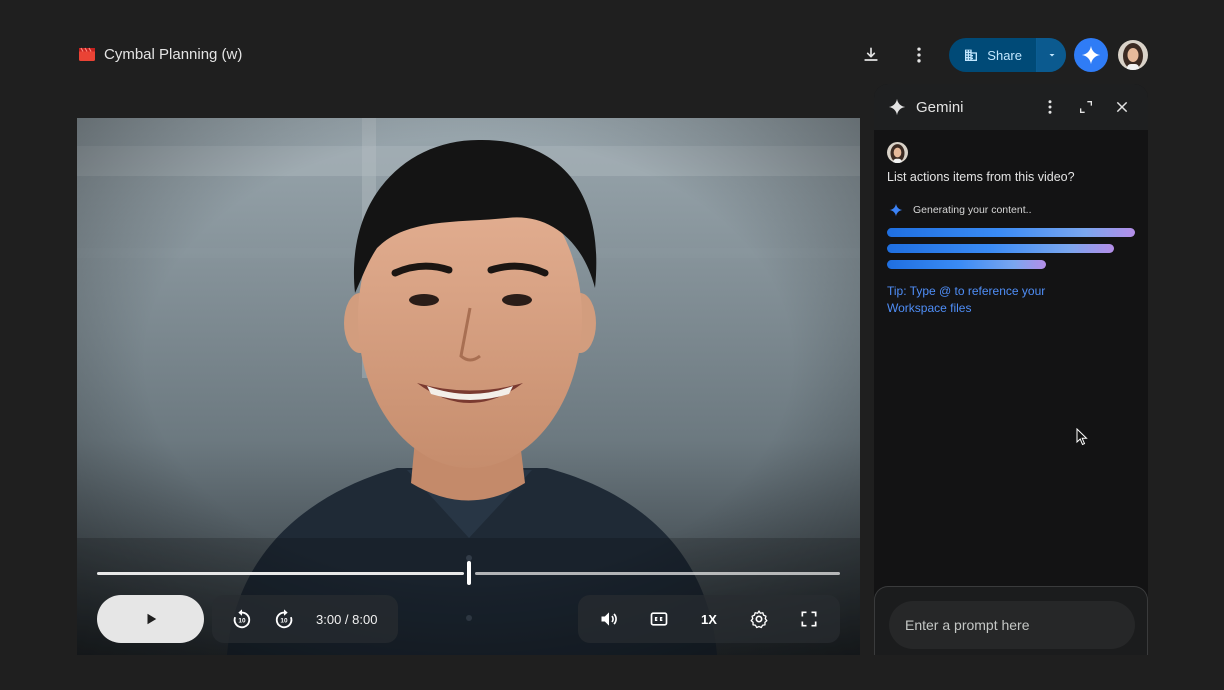  I want to click on avatar, so click(897, 152).